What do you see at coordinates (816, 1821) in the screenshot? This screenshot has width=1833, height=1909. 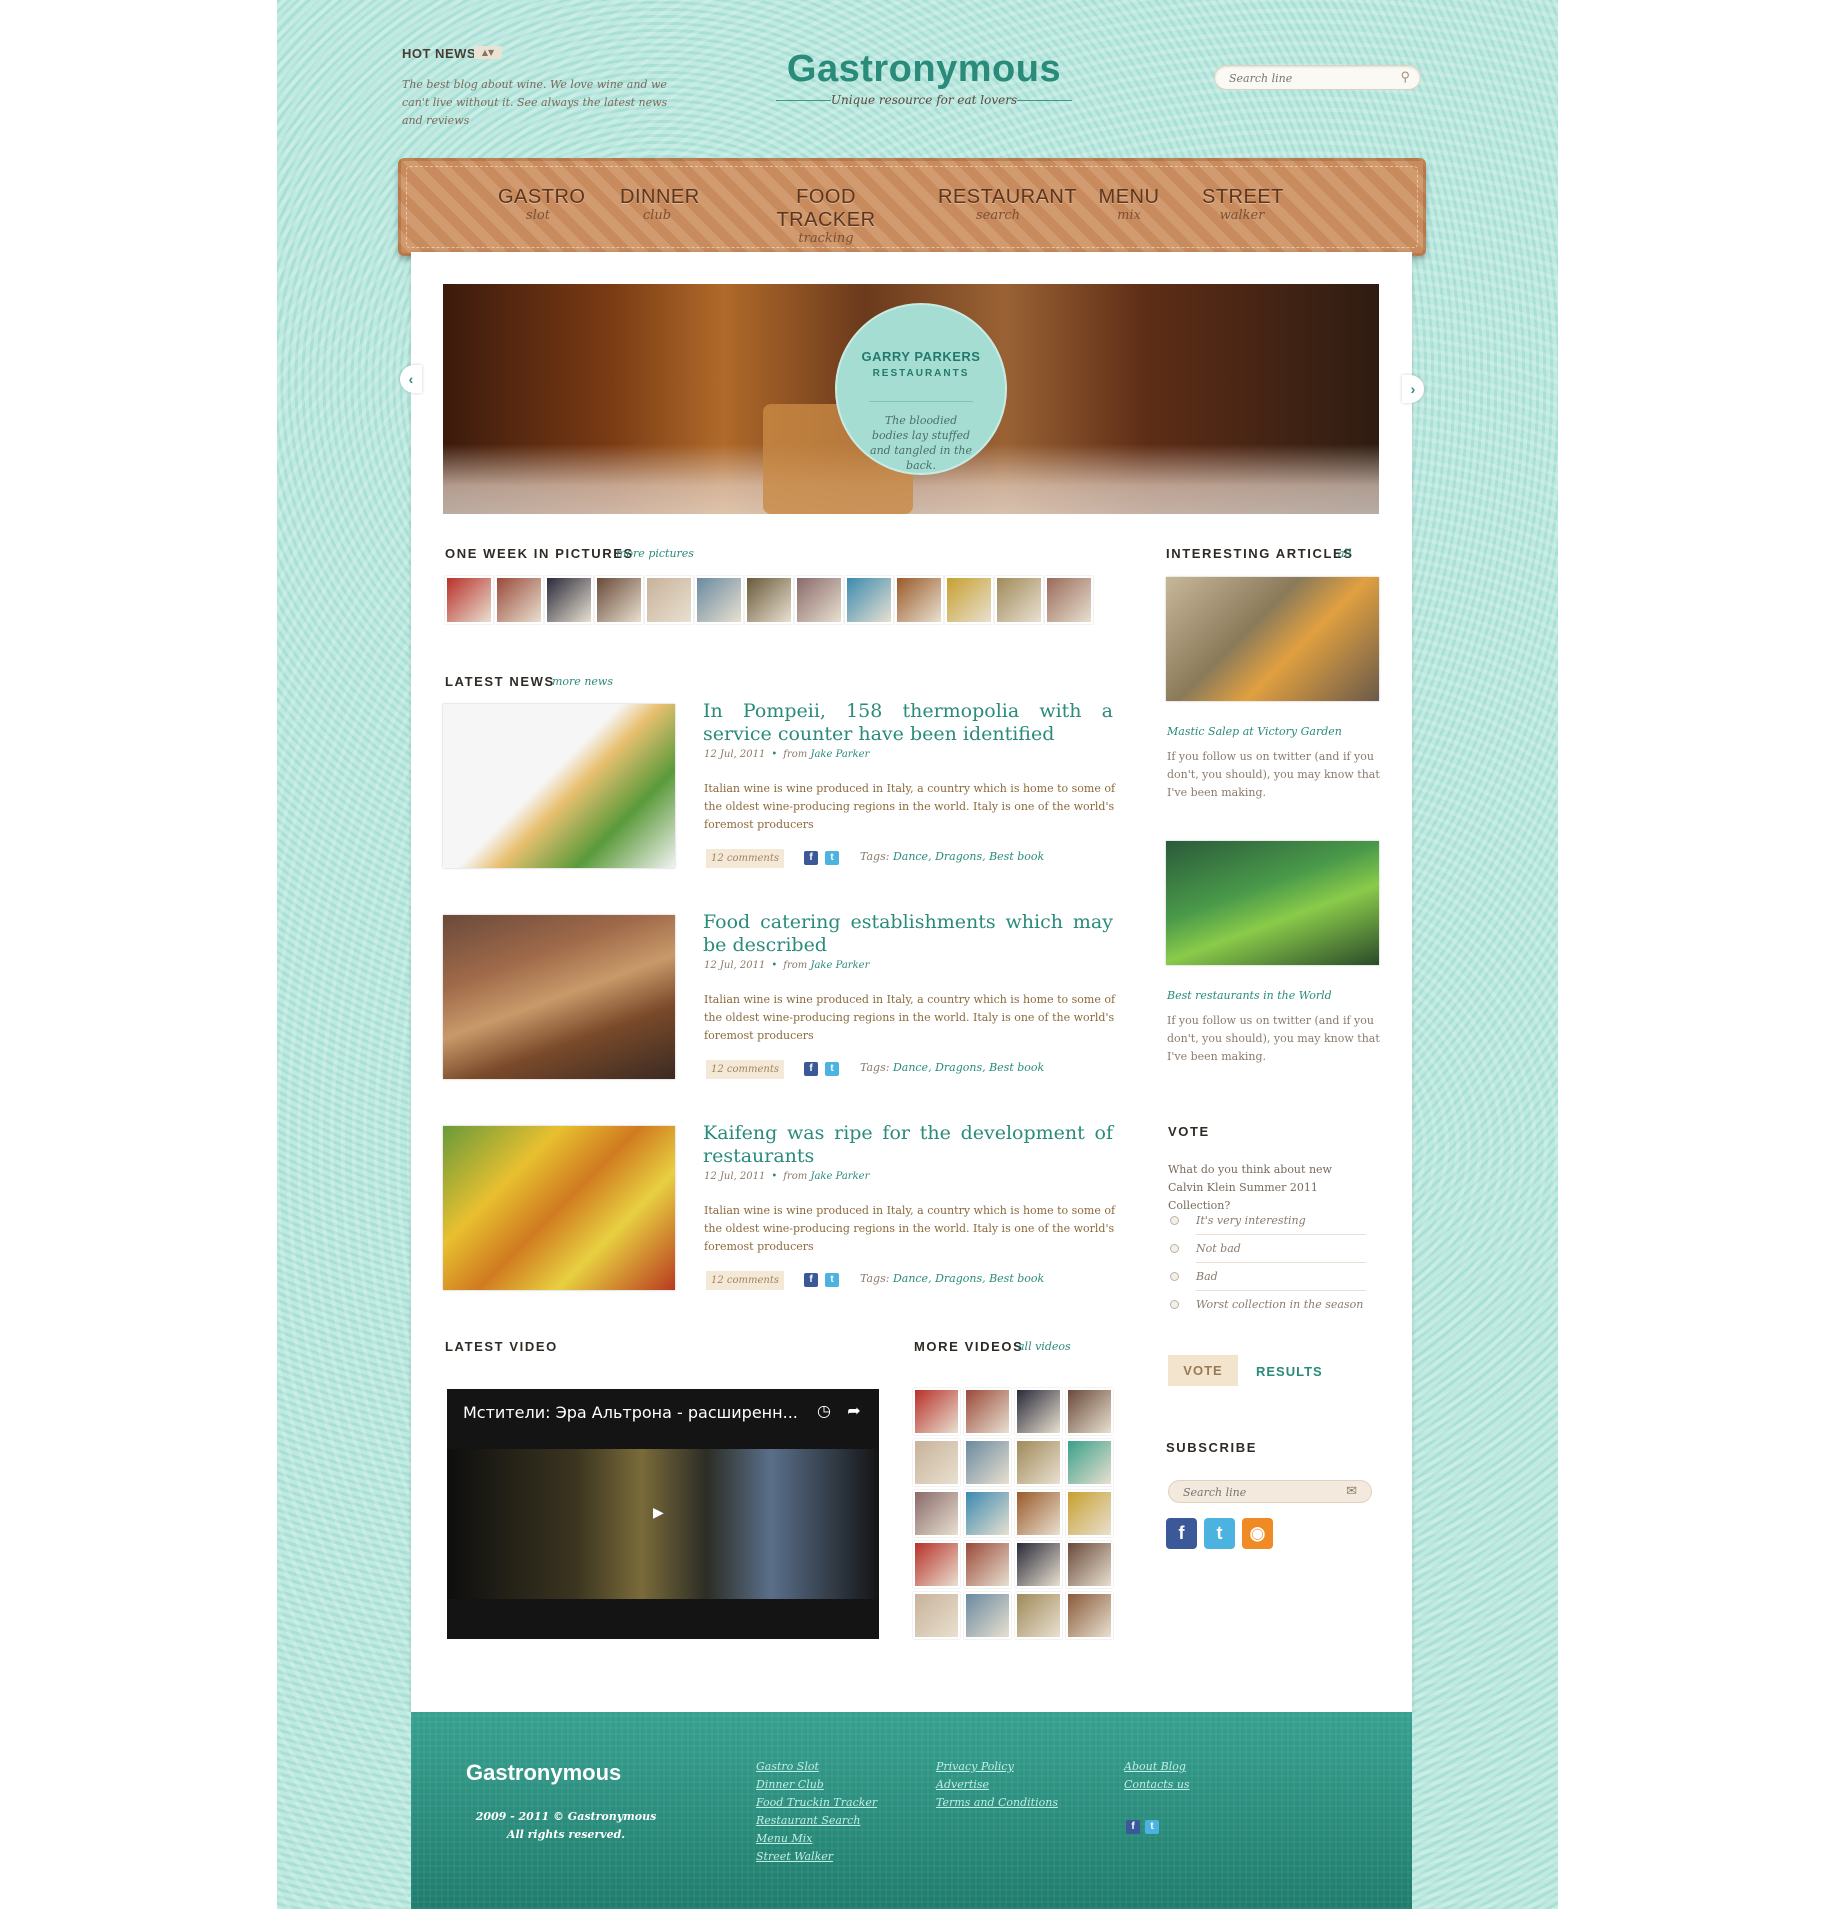 I see `footer-link: Restaurant Search` at bounding box center [816, 1821].